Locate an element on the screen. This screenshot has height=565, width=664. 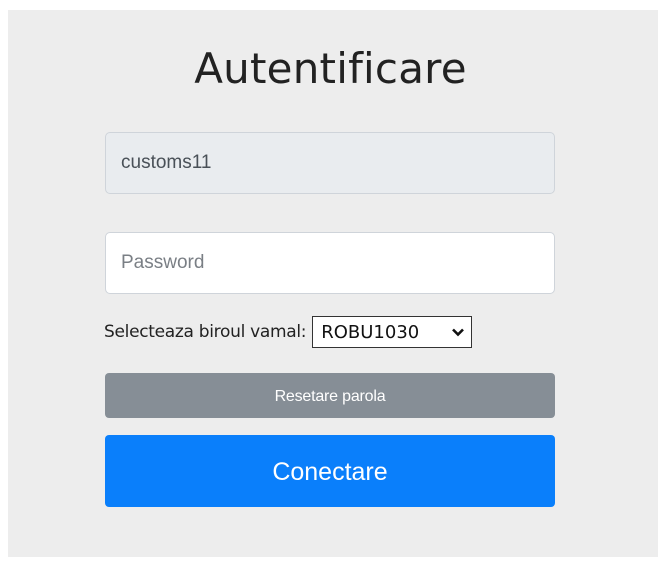
password-field is located at coordinates (330, 263).